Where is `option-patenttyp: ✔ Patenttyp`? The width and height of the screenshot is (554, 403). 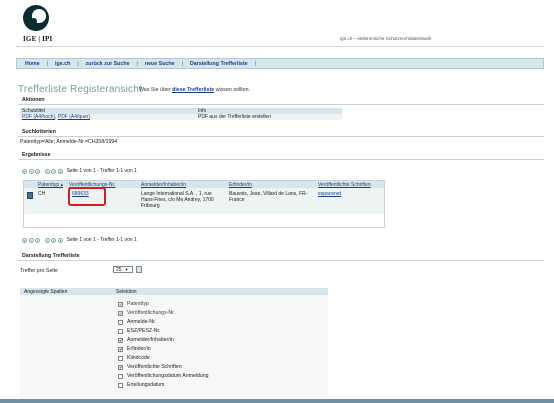 option-patenttyp: ✔ Patenttyp is located at coordinates (133, 304).